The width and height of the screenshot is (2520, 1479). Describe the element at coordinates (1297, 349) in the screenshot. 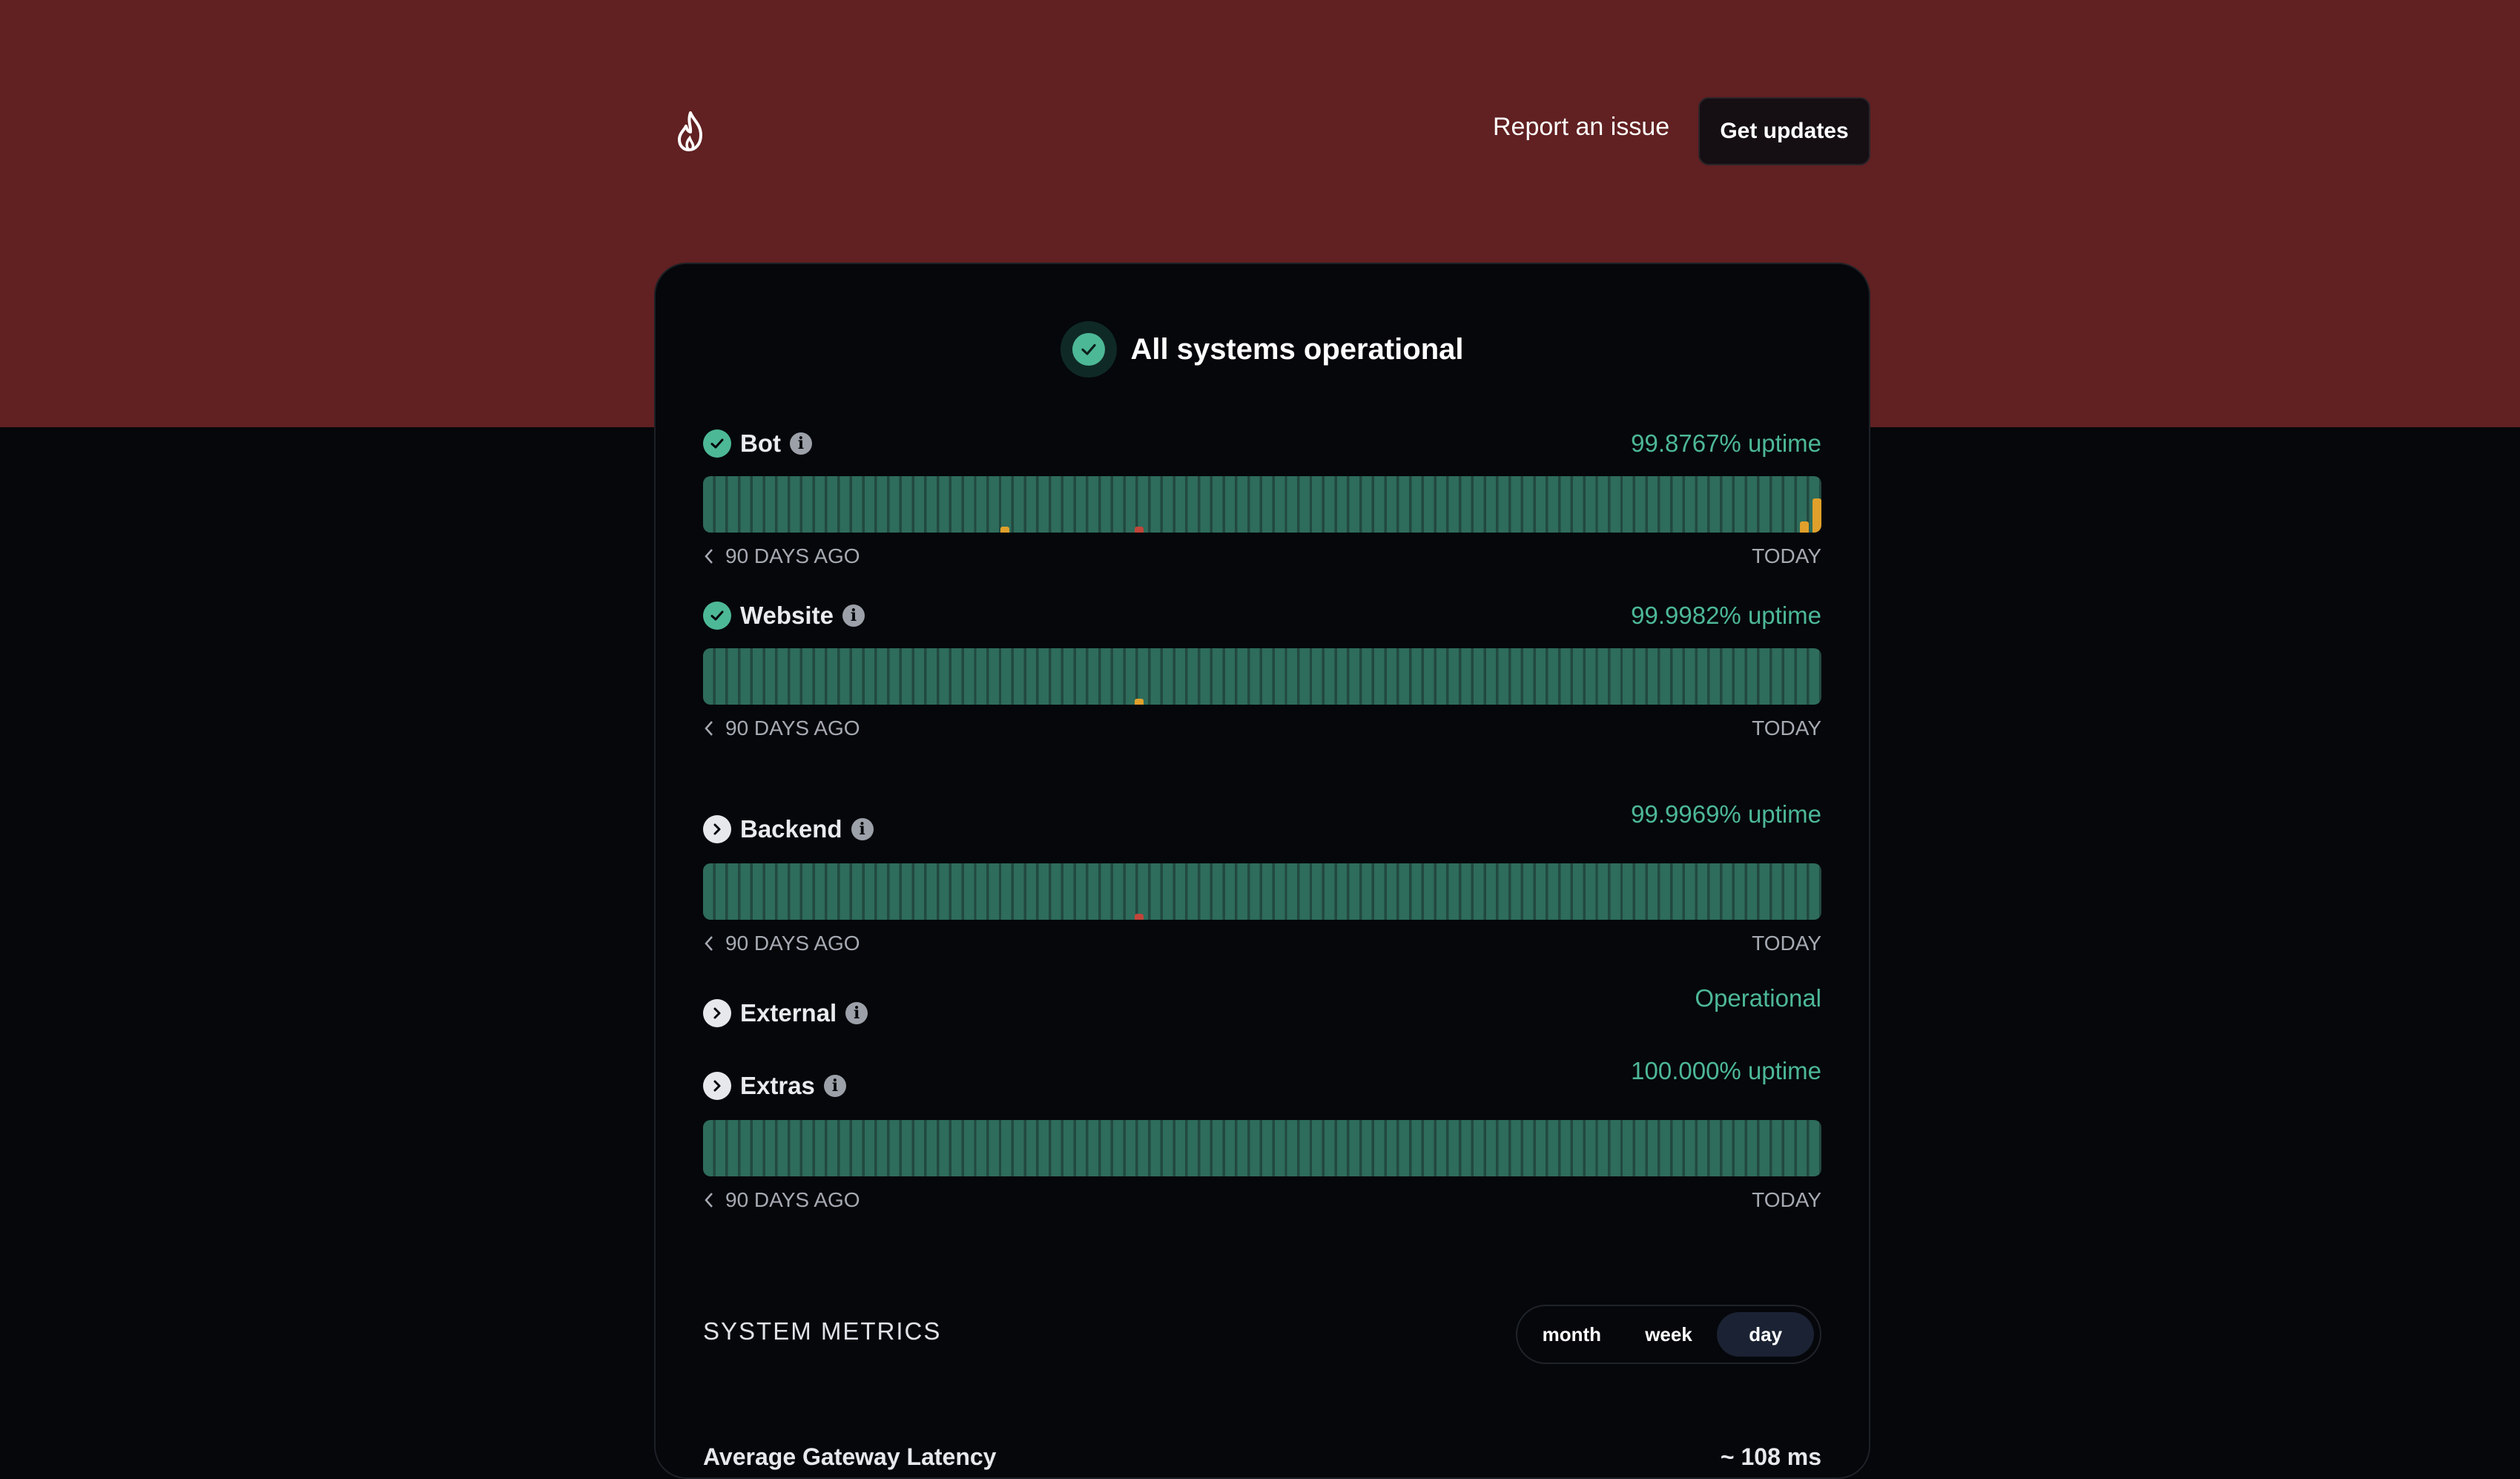

I see `overall-status-text: All systems operational` at that location.